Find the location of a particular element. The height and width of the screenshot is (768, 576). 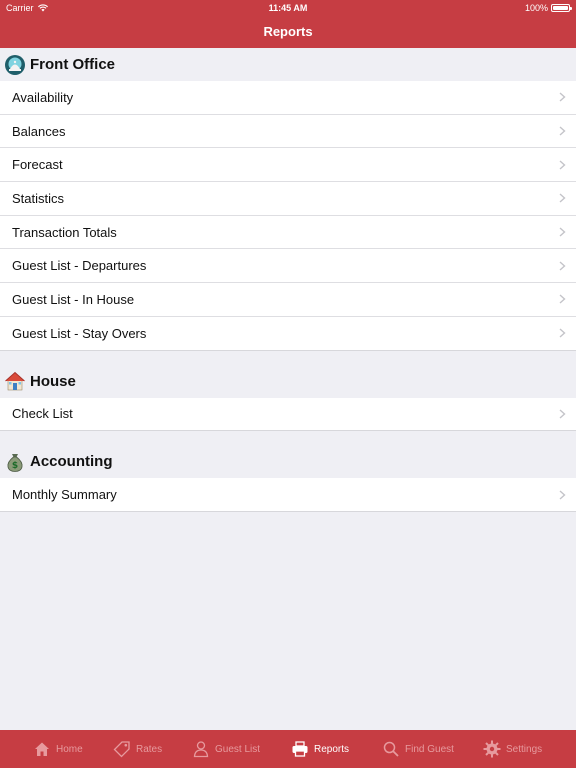

report-row-guest-list-stay-overs: Guest List - Stay Overs is located at coordinates (288, 334).